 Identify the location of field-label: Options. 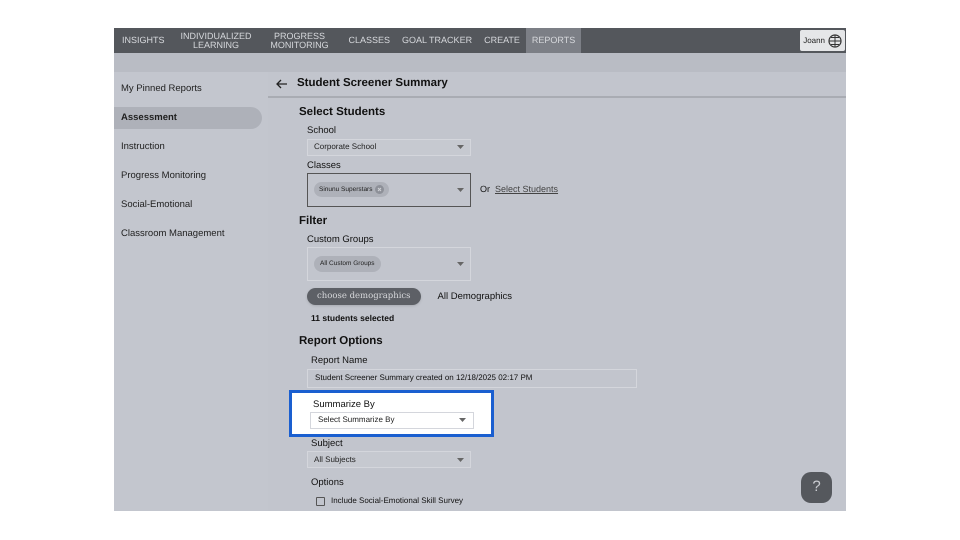
(327, 483).